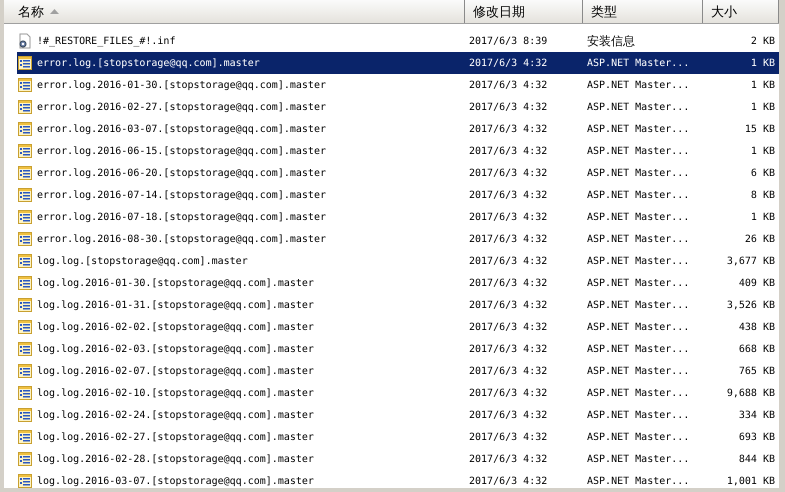 The width and height of the screenshot is (785, 492). Describe the element at coordinates (391, 415) in the screenshot. I see `file-row: log.log.2016-02-24.[stopstorage@qq.com].master 2017/6/3 4:32 ASP.NET Master... 334 KB` at that location.